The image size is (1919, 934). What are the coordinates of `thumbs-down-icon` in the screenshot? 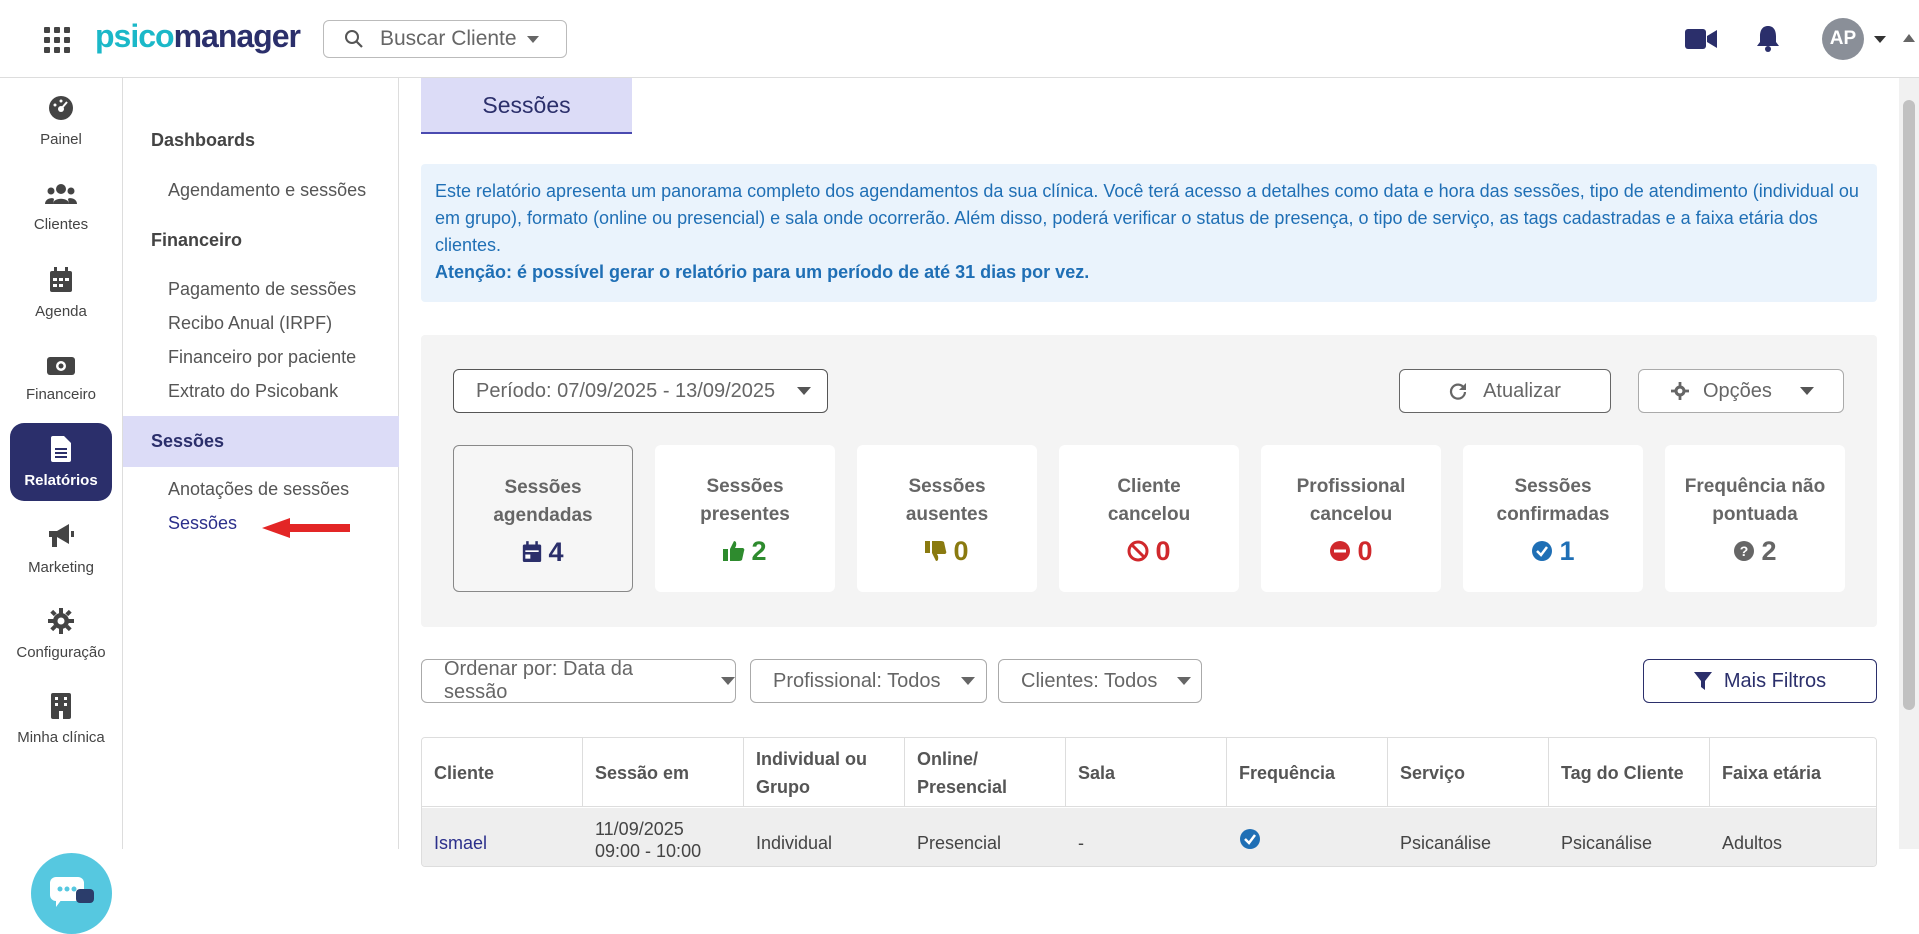 It's located at (936, 551).